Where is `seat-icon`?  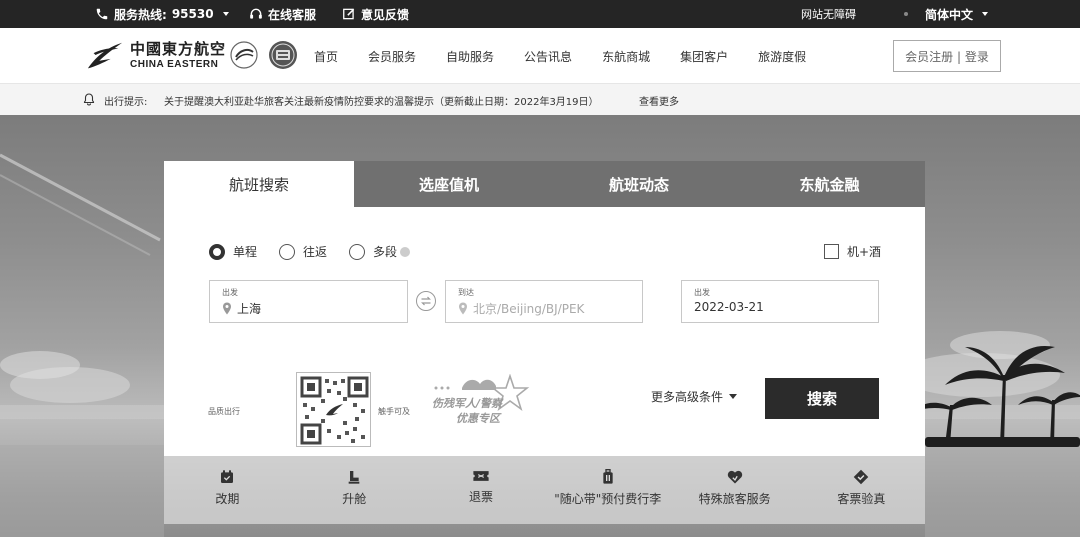 seat-icon is located at coordinates (354, 477).